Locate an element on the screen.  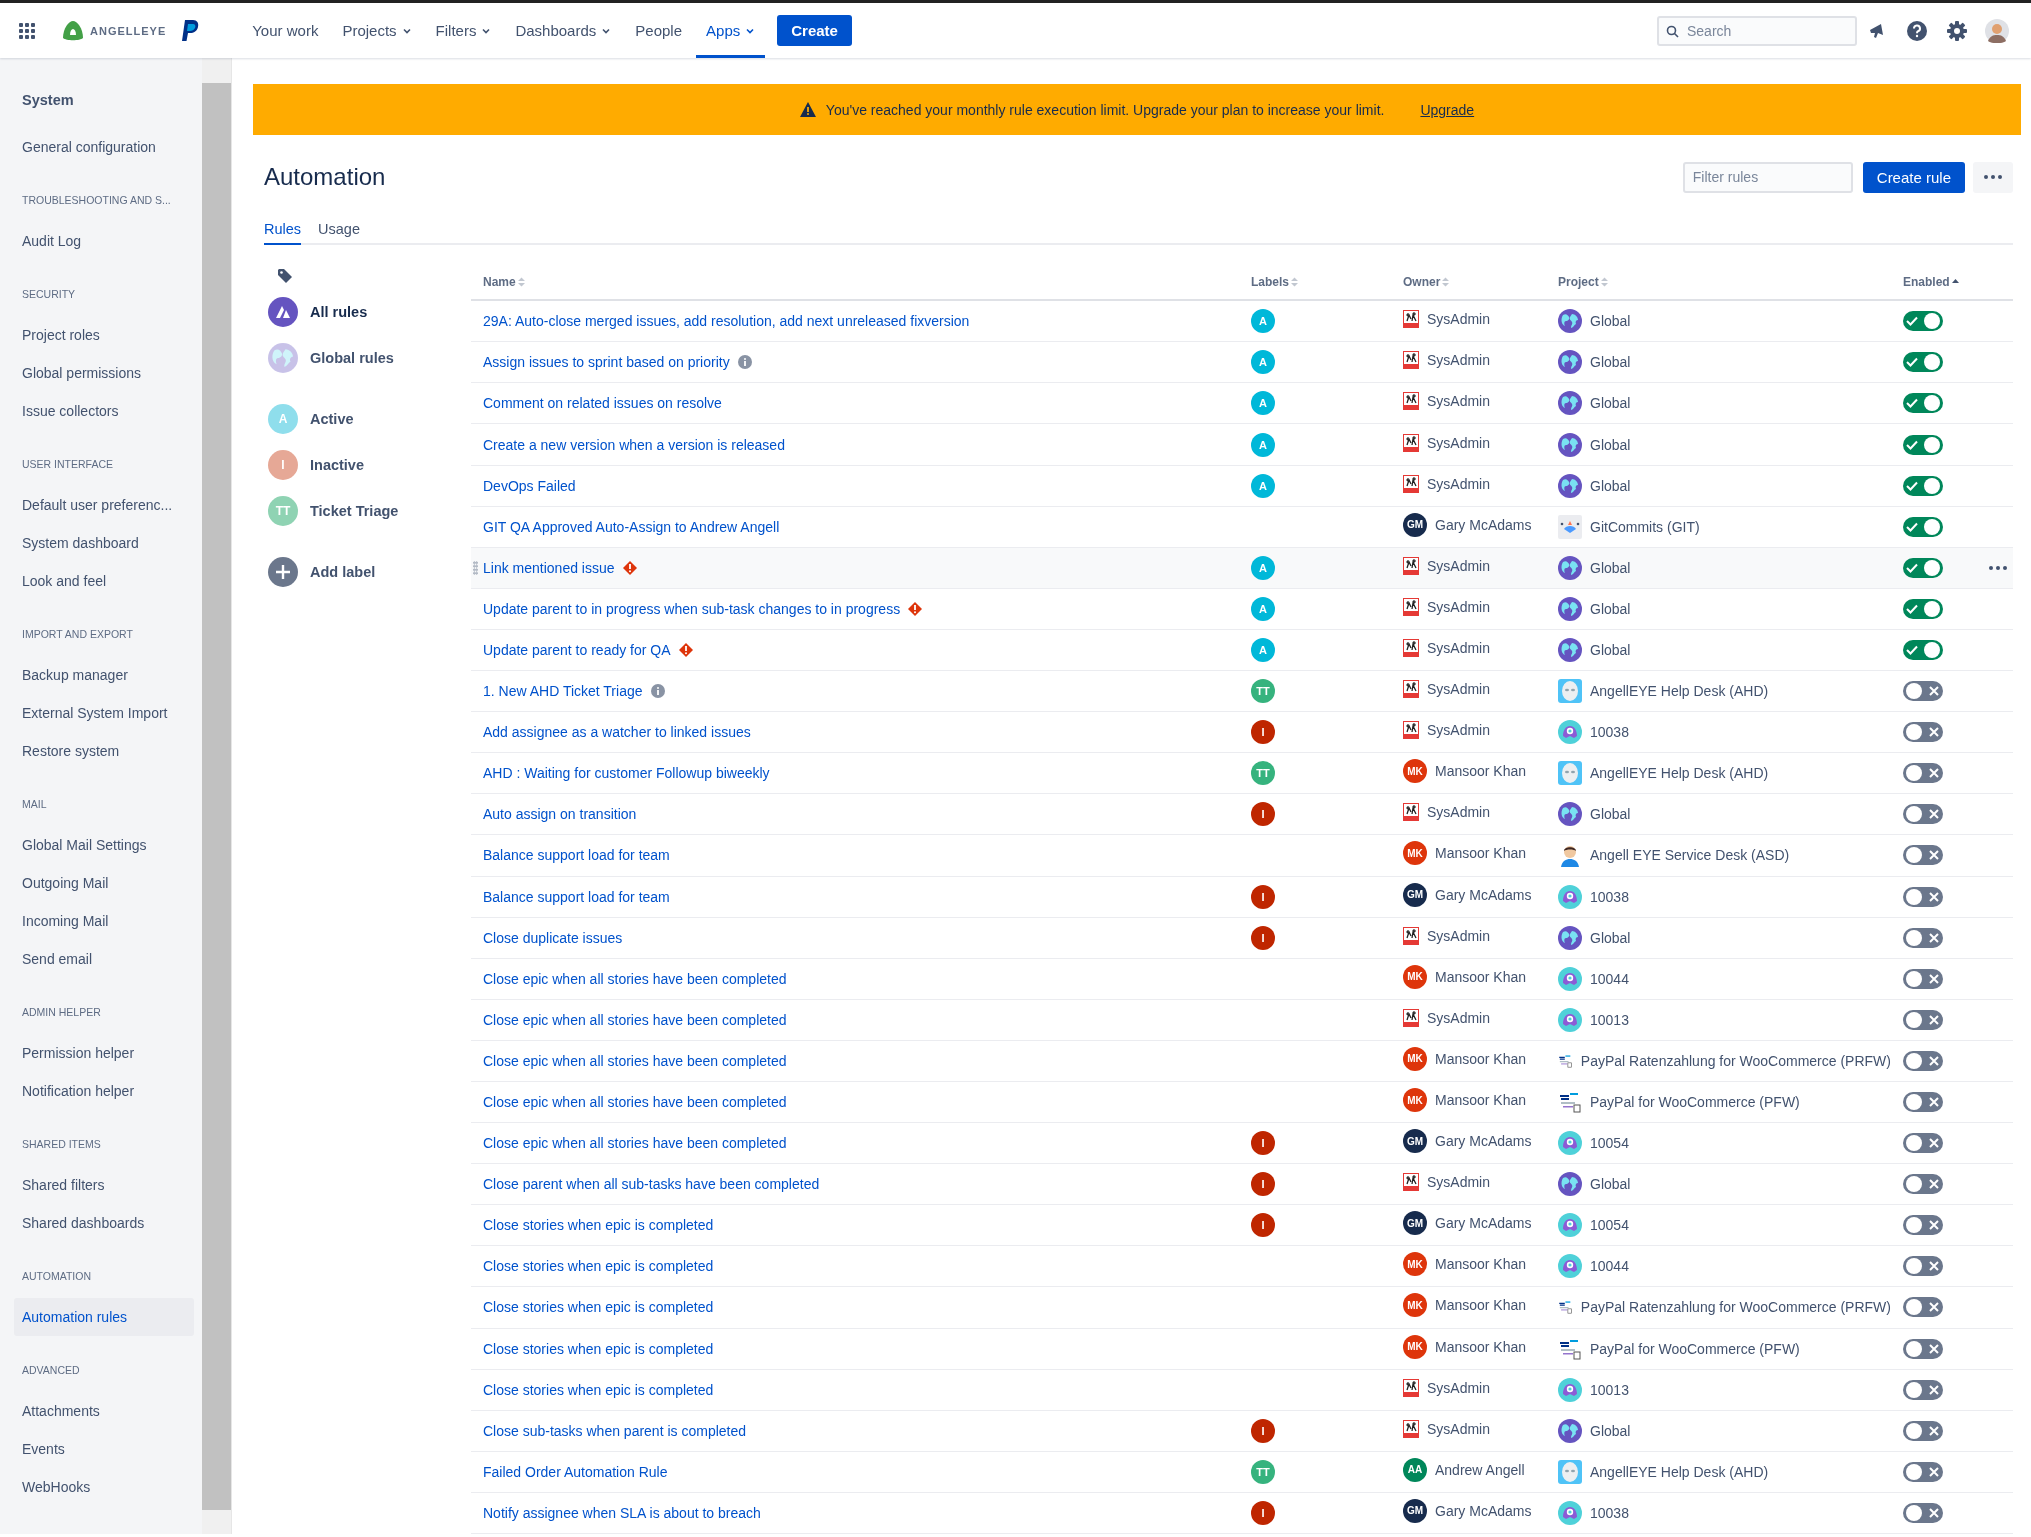
rule-link: AHD : Waiting for customer Followup biweekly is located at coordinates (626, 773).